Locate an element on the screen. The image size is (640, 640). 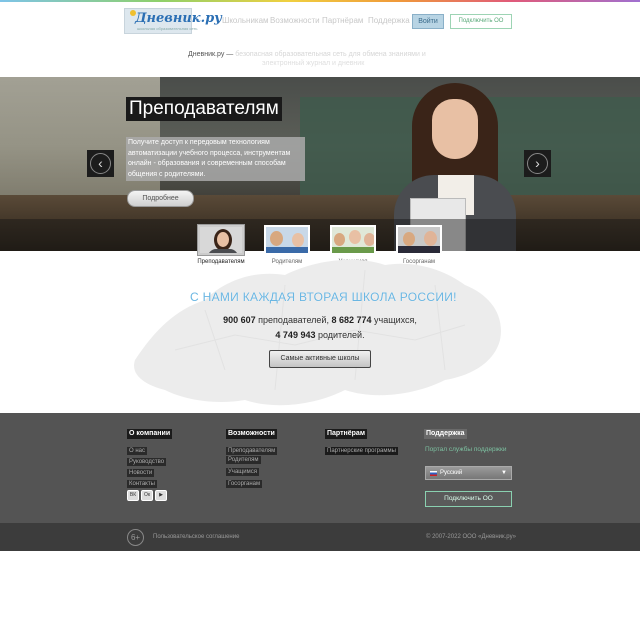
stats-headline: С НАМИ КАЖДАЯ ВТОРАЯ ШКОЛА РОССИИ! is located at coordinates (323, 297).